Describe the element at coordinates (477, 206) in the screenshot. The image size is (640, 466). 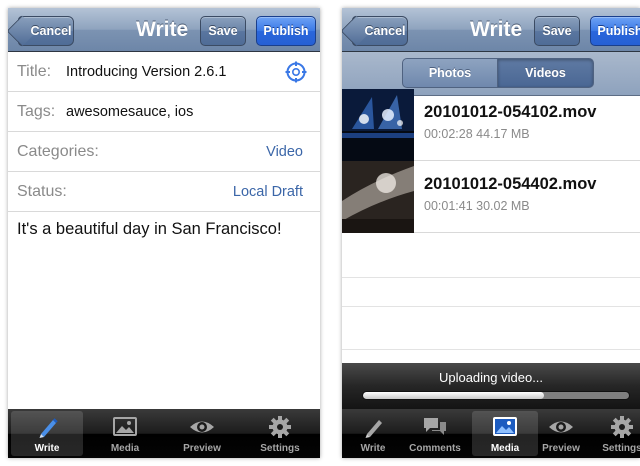
I see `media-meta: 00:01:41 30.02 MB` at that location.